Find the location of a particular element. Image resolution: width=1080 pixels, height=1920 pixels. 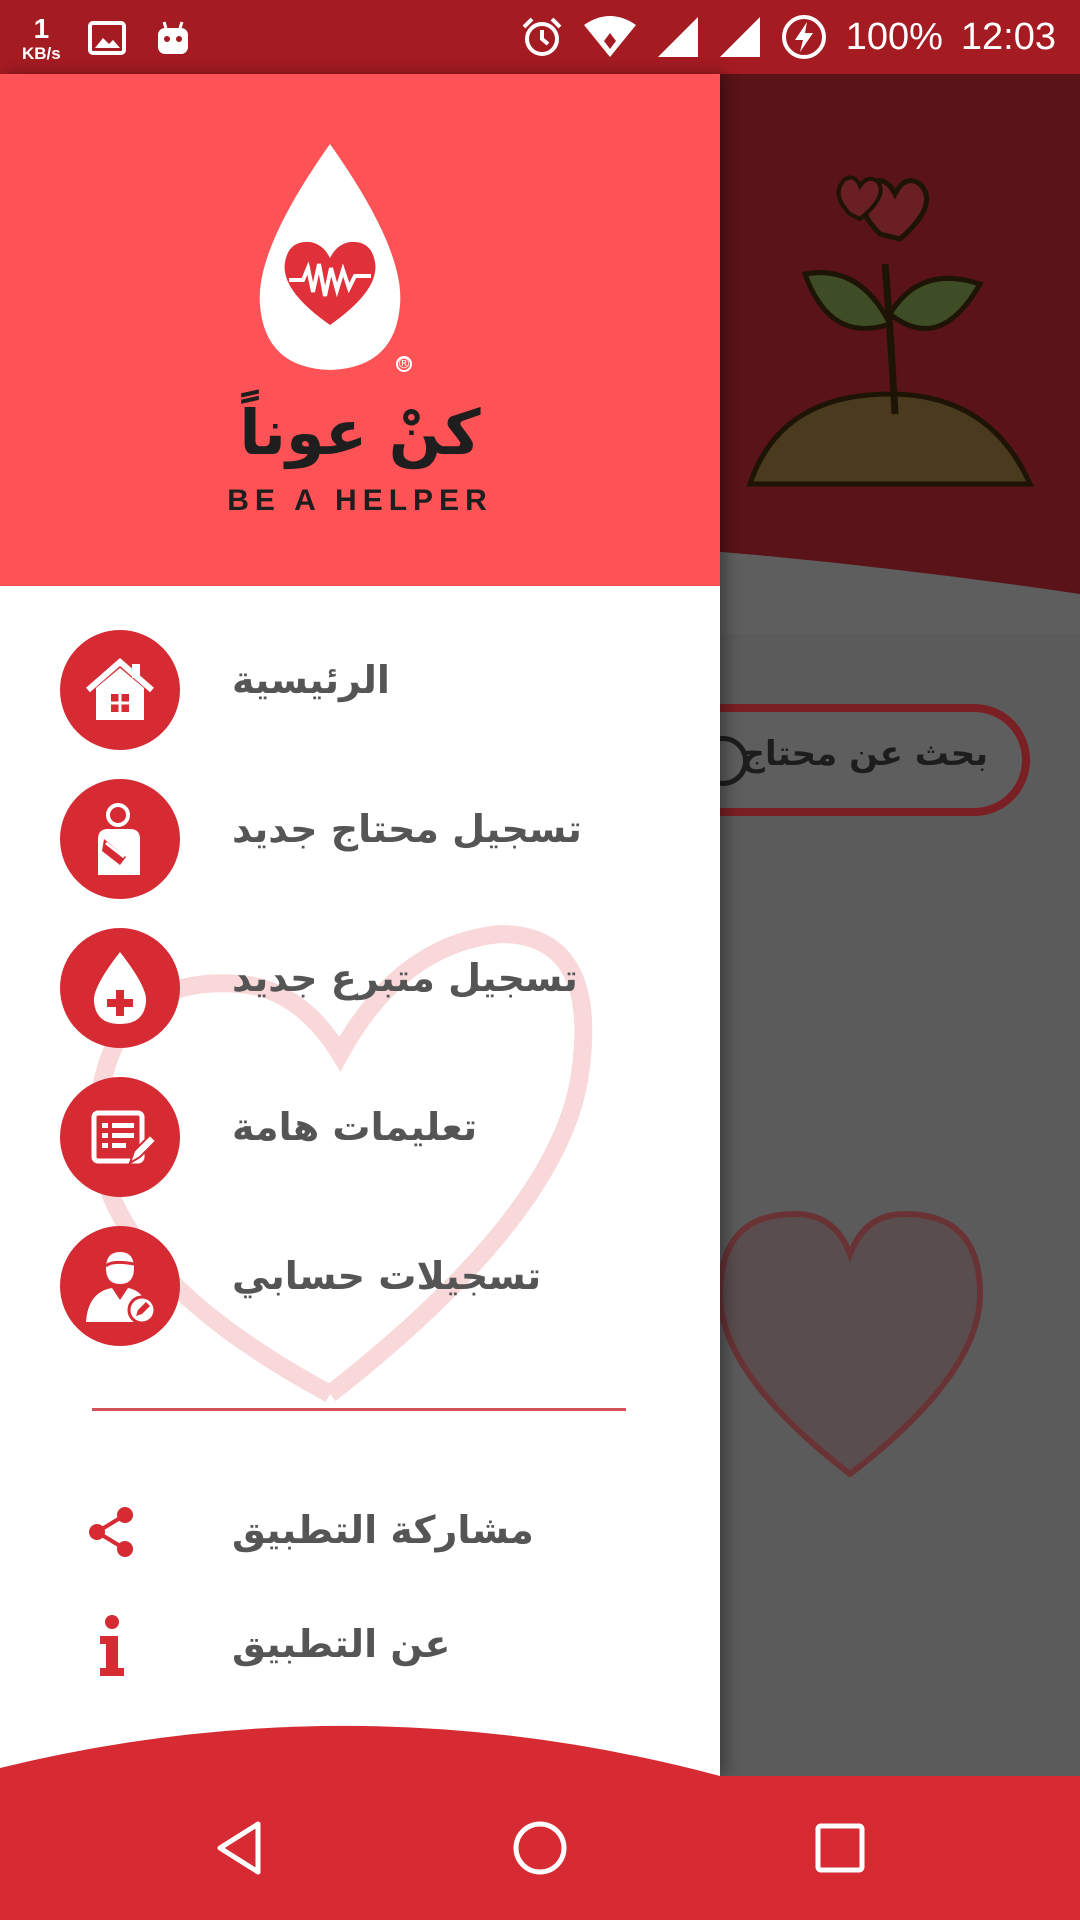

recents-icon is located at coordinates (840, 1848).